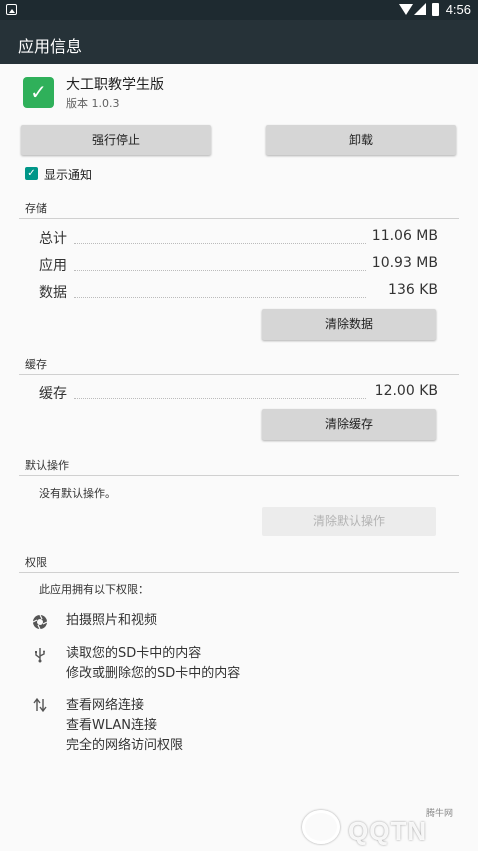  Describe the element at coordinates (112, 620) in the screenshot. I see `permission-item: 拍摄照片和视频` at that location.